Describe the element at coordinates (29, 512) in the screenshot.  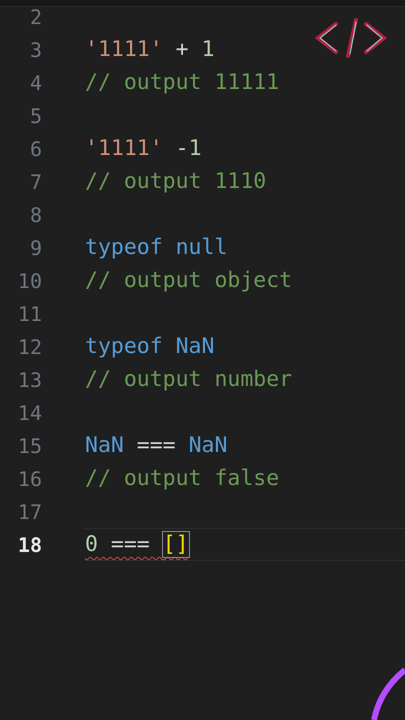
I see `line-number: 17` at that location.